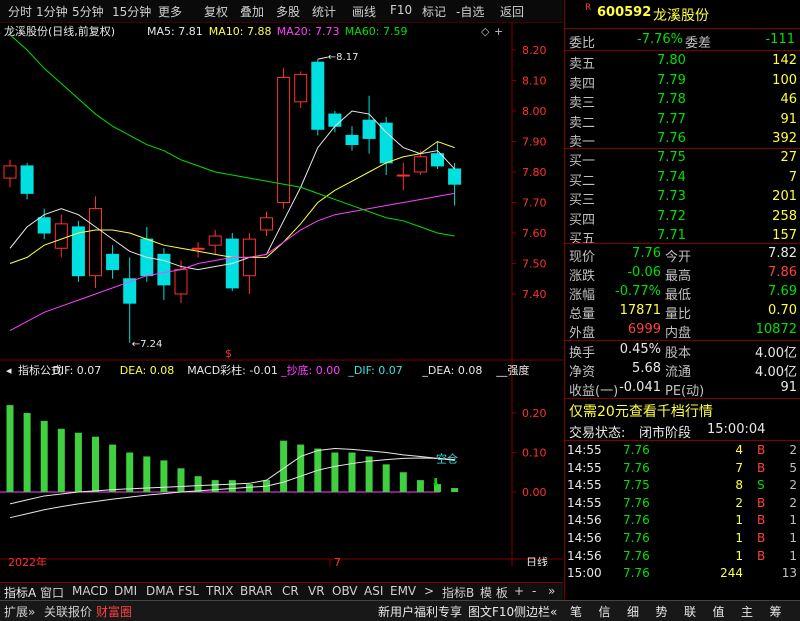  Describe the element at coordinates (374, 370) in the screenshot. I see `indicator-legend-5: _DIF: 0.07` at that location.